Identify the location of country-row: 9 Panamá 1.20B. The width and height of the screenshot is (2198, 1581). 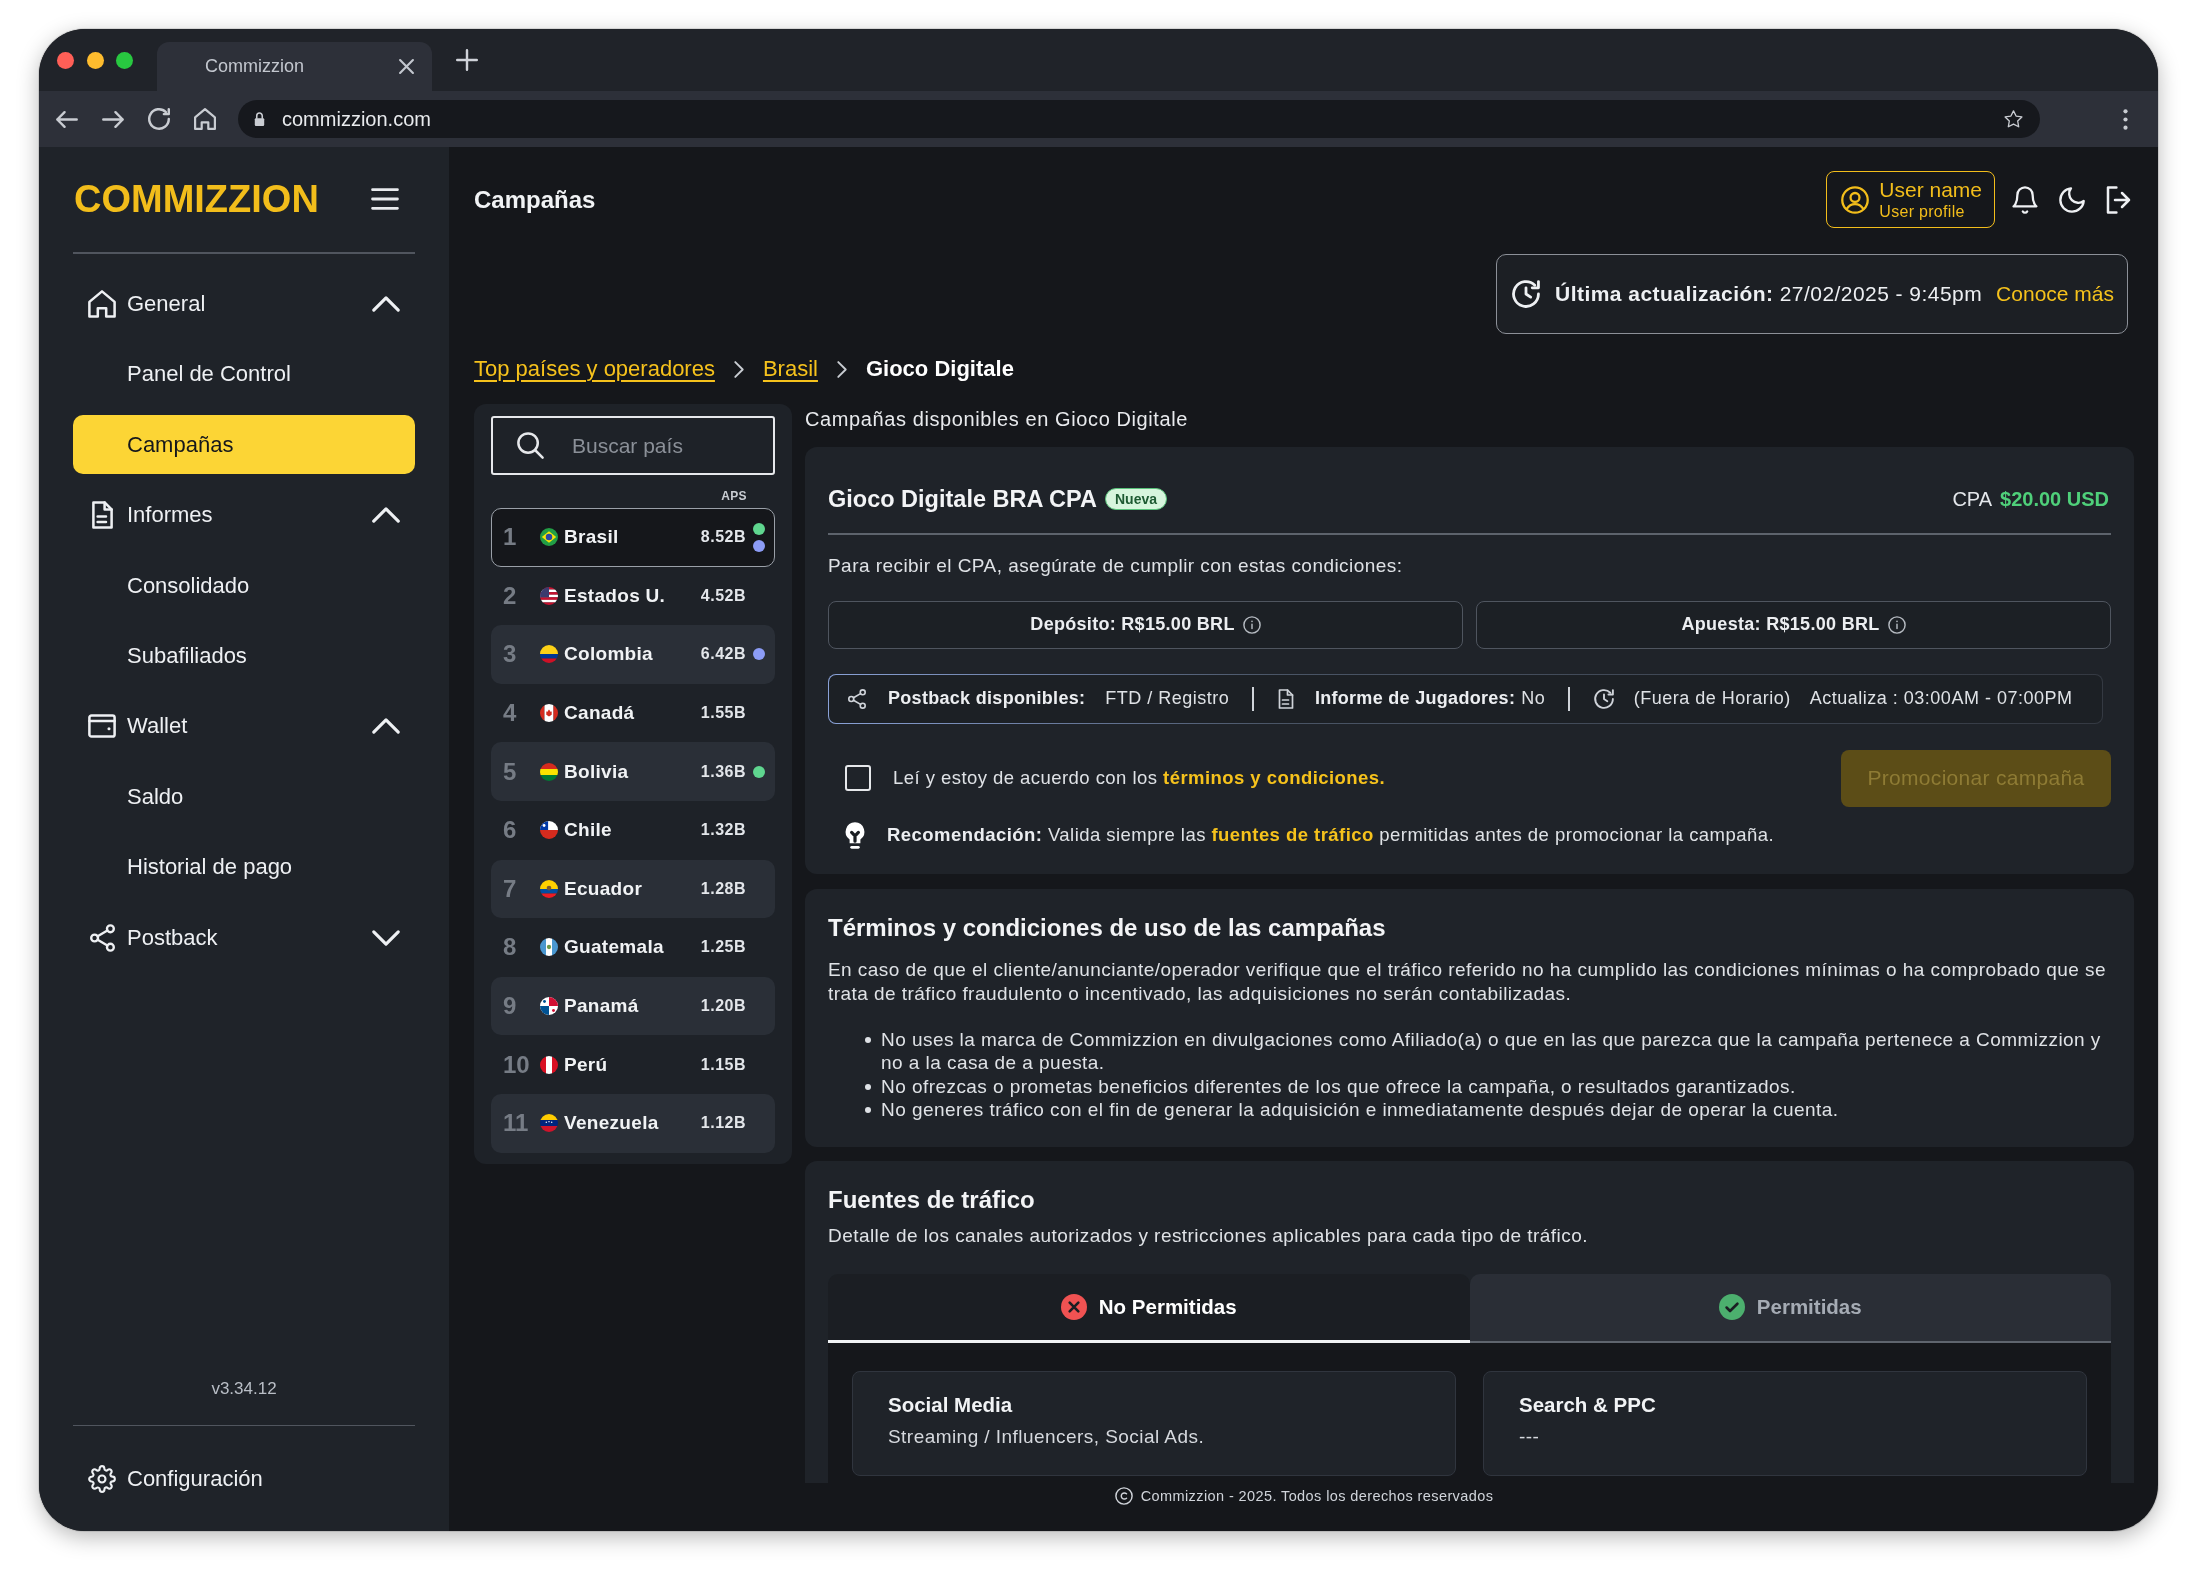
(633, 1006).